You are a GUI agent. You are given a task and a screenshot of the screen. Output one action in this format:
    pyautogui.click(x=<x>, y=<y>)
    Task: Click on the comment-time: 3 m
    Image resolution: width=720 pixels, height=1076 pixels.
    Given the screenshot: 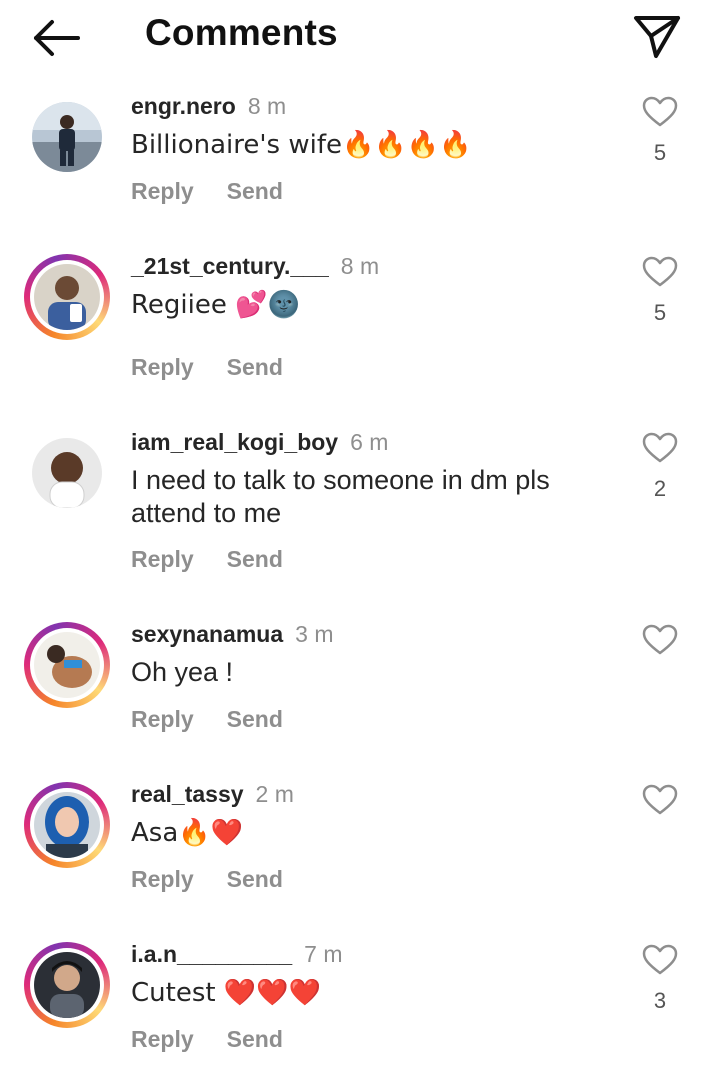 What is the action you would take?
    pyautogui.click(x=314, y=634)
    